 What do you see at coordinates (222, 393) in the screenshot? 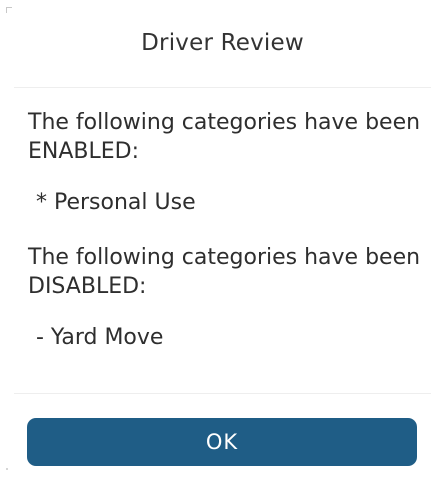
I see `footer-divider` at bounding box center [222, 393].